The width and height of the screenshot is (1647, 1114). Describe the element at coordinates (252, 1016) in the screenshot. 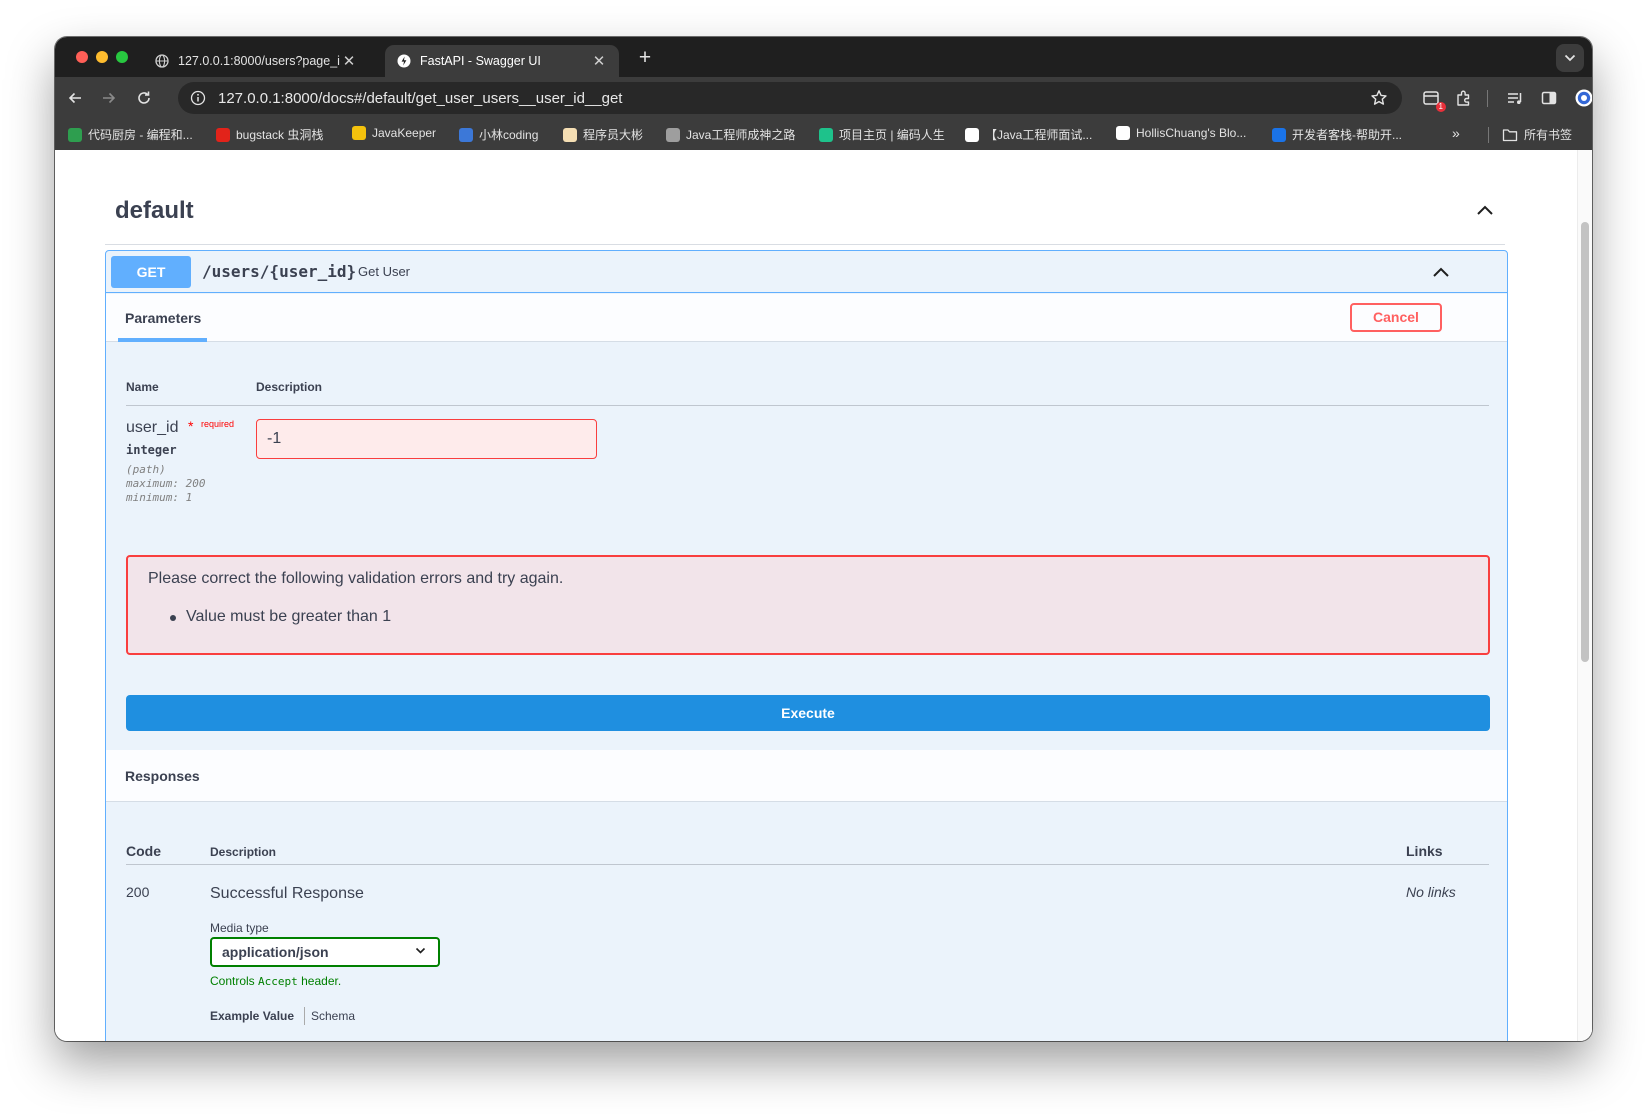

I see `tab-example-value: Example Value` at that location.